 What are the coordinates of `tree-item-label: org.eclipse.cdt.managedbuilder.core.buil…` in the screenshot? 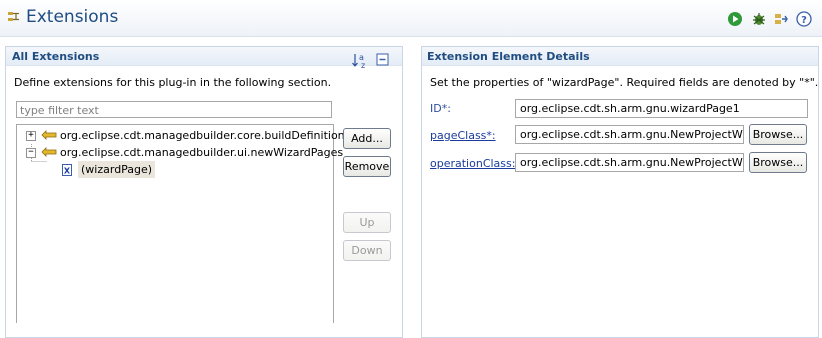 It's located at (205, 135).